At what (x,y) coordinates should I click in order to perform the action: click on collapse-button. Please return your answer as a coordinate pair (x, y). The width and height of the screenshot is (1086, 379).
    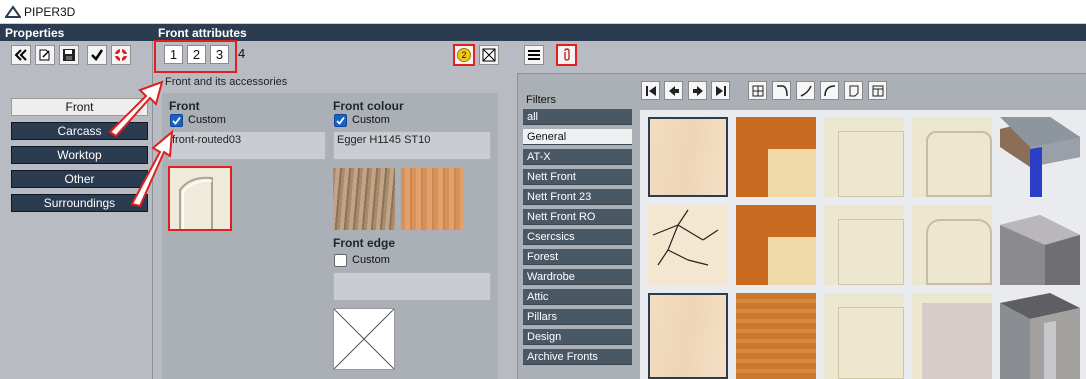
    Looking at the image, I should click on (21, 55).